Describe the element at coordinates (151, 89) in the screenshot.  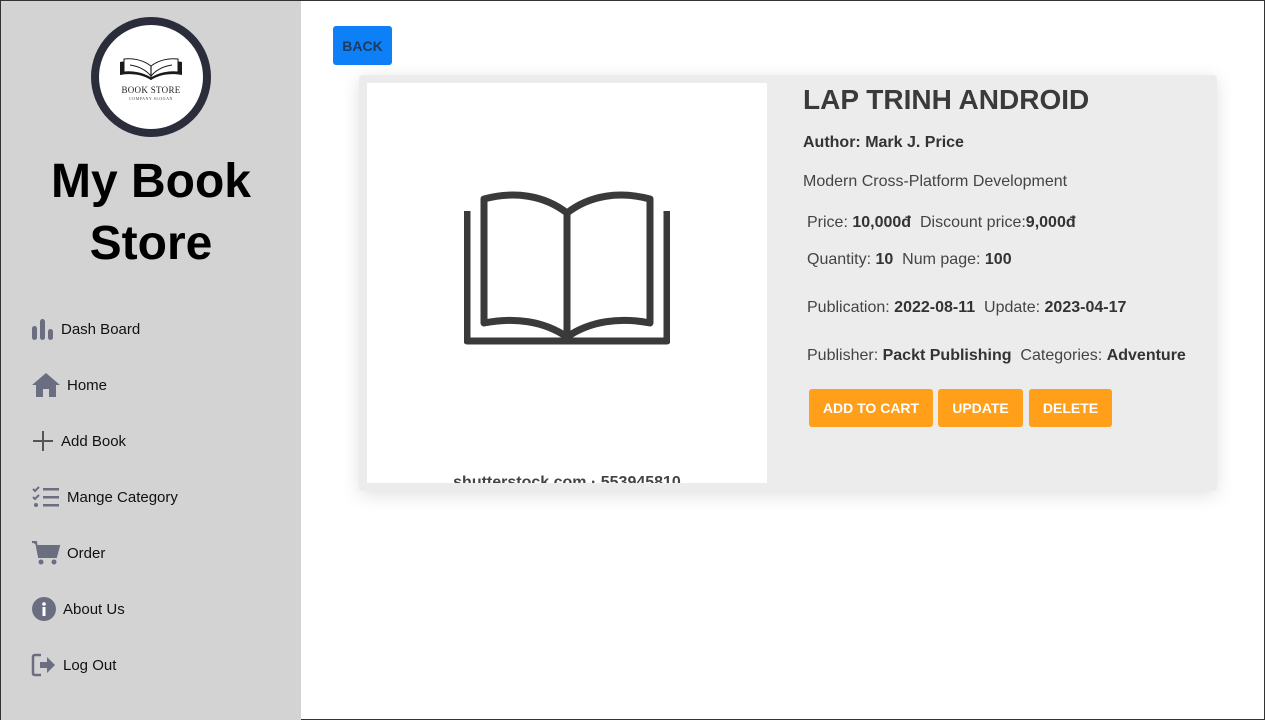
I see `logo-text: BOOK STORE` at that location.